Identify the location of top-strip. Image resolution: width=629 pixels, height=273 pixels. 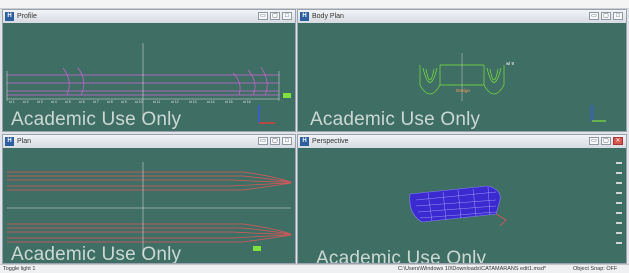
(314, 4).